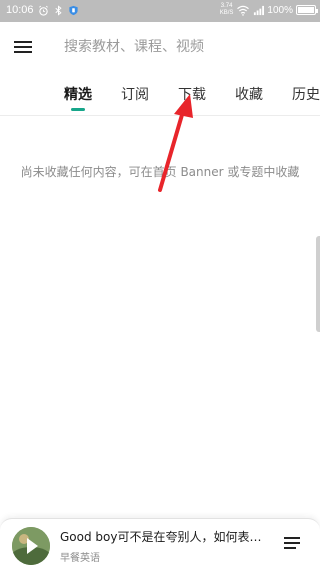  Describe the element at coordinates (175, 143) in the screenshot. I see `annotation-arrow-icon` at that location.